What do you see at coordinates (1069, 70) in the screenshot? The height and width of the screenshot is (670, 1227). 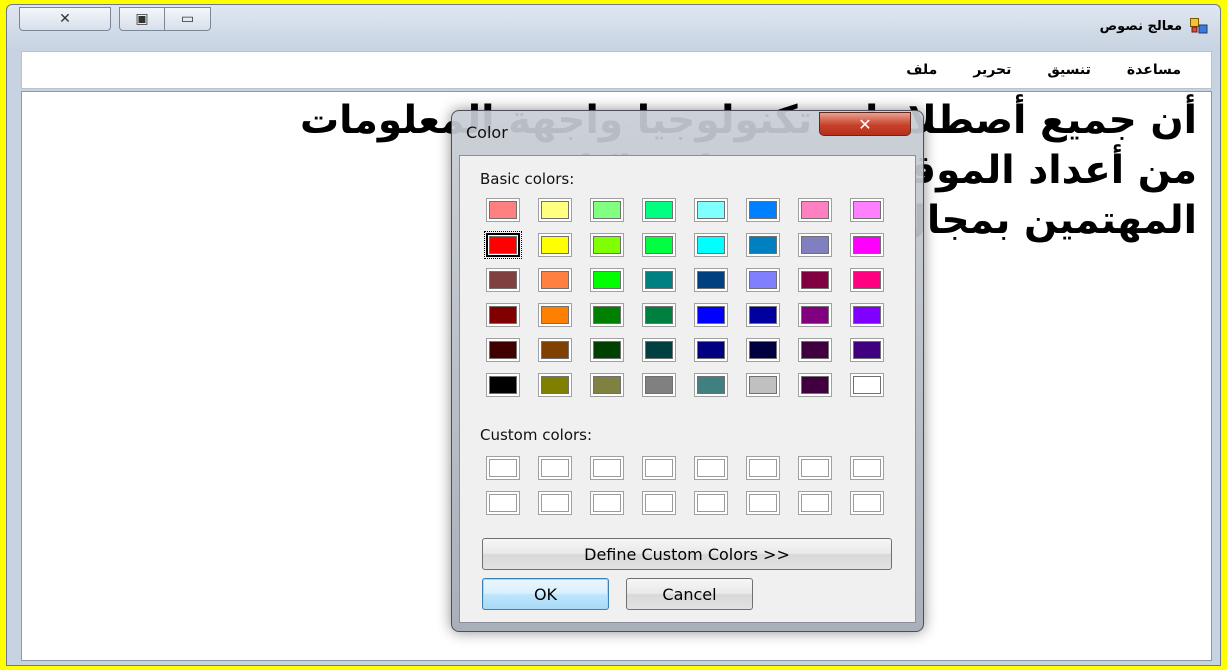 I see `menu-item: تنسيق` at bounding box center [1069, 70].